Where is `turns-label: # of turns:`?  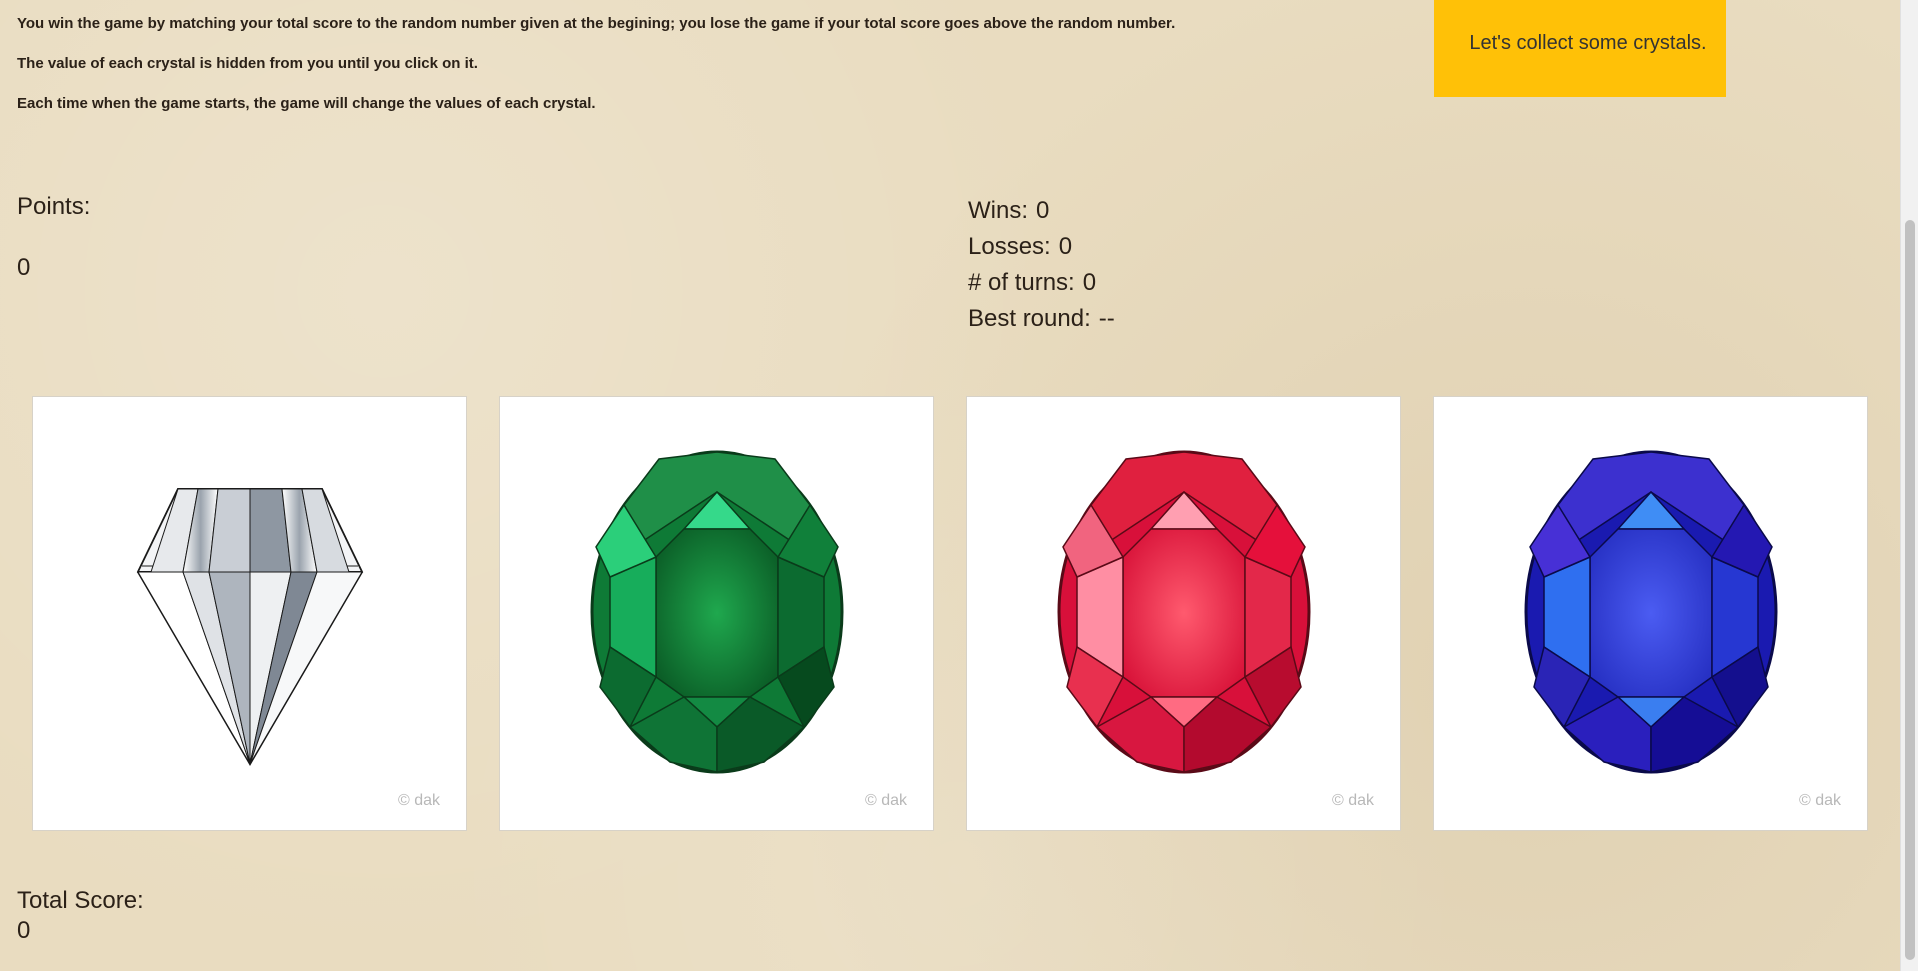
turns-label: # of turns: is located at coordinates (1021, 282).